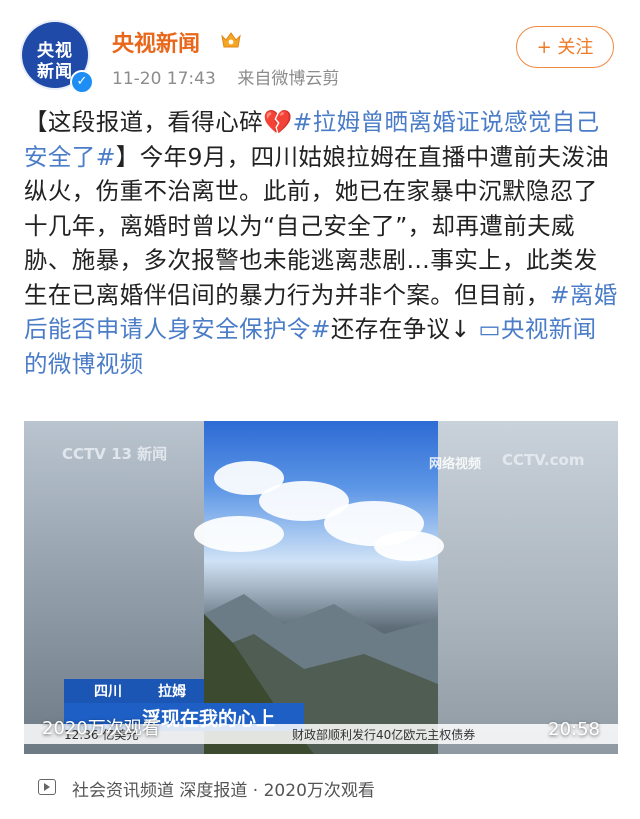 This screenshot has width=640, height=819. What do you see at coordinates (565, 47) in the screenshot?
I see `follow-button: + 关注` at bounding box center [565, 47].